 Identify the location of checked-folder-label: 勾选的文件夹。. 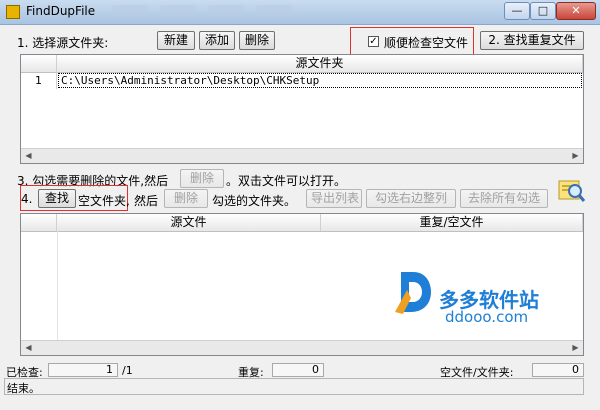
(254, 201).